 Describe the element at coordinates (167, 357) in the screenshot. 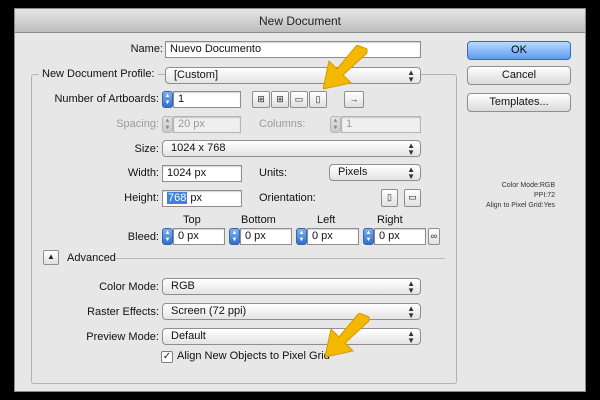

I see `align-pixel-grid-checkbox: ✓` at that location.